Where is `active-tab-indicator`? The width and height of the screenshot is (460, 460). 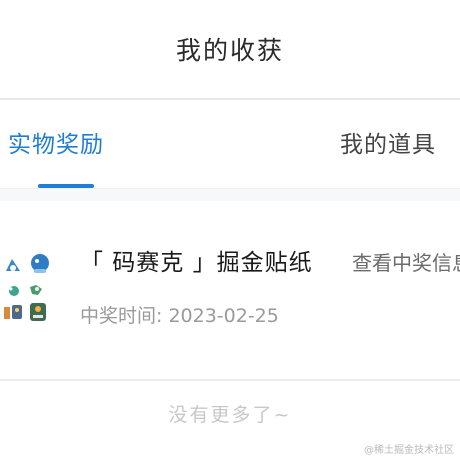 active-tab-indicator is located at coordinates (66, 186).